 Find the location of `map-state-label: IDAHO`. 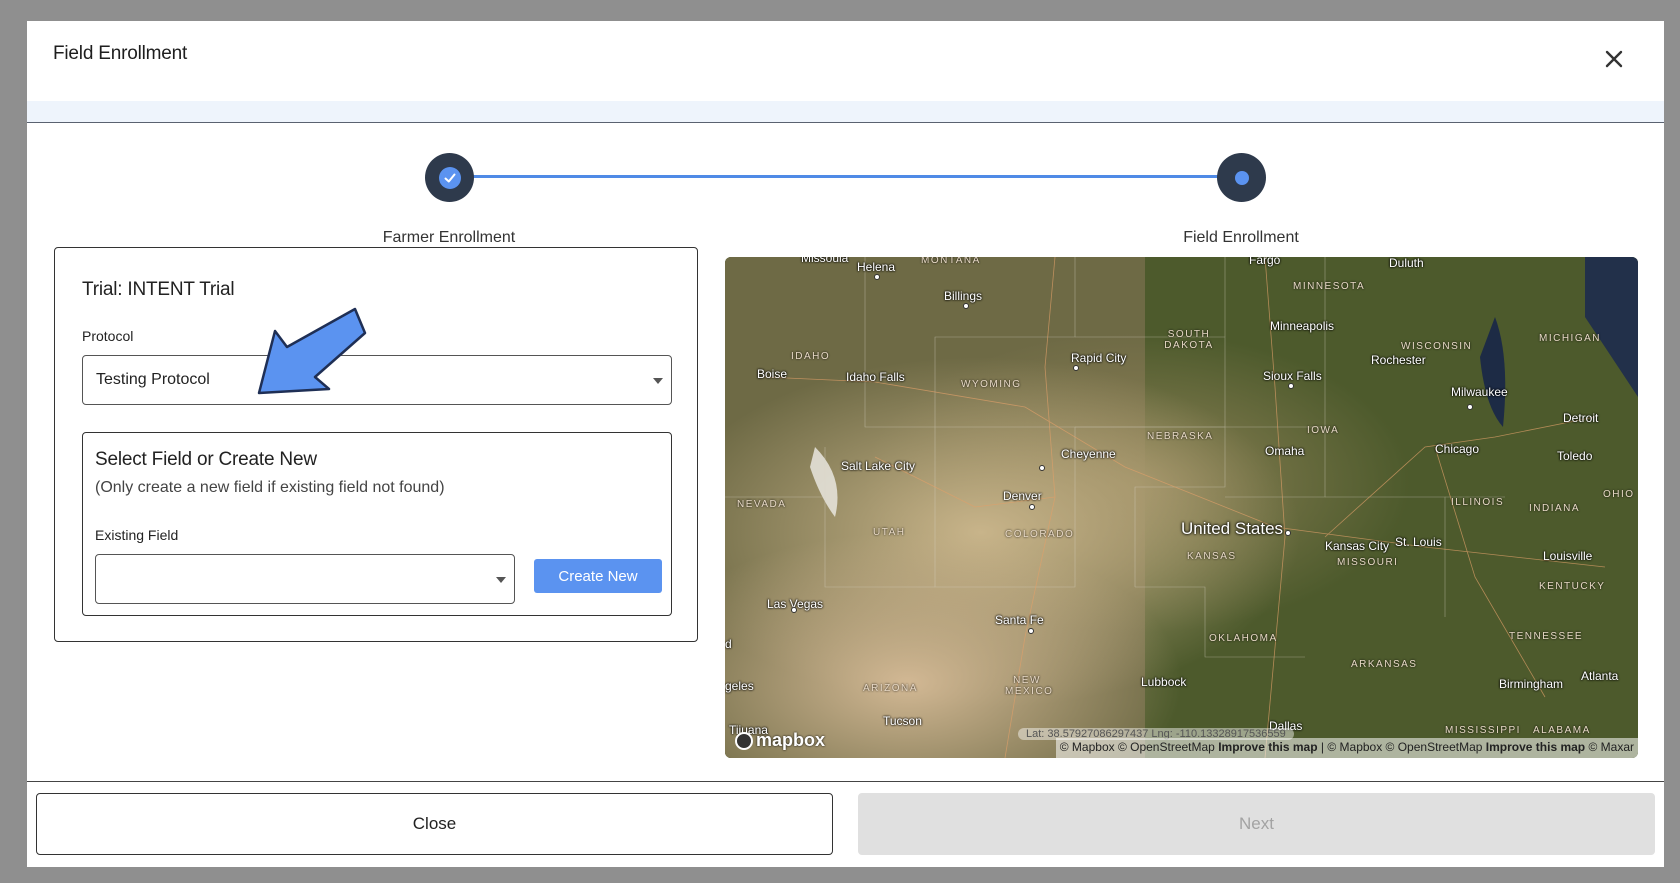

map-state-label: IDAHO is located at coordinates (811, 356).